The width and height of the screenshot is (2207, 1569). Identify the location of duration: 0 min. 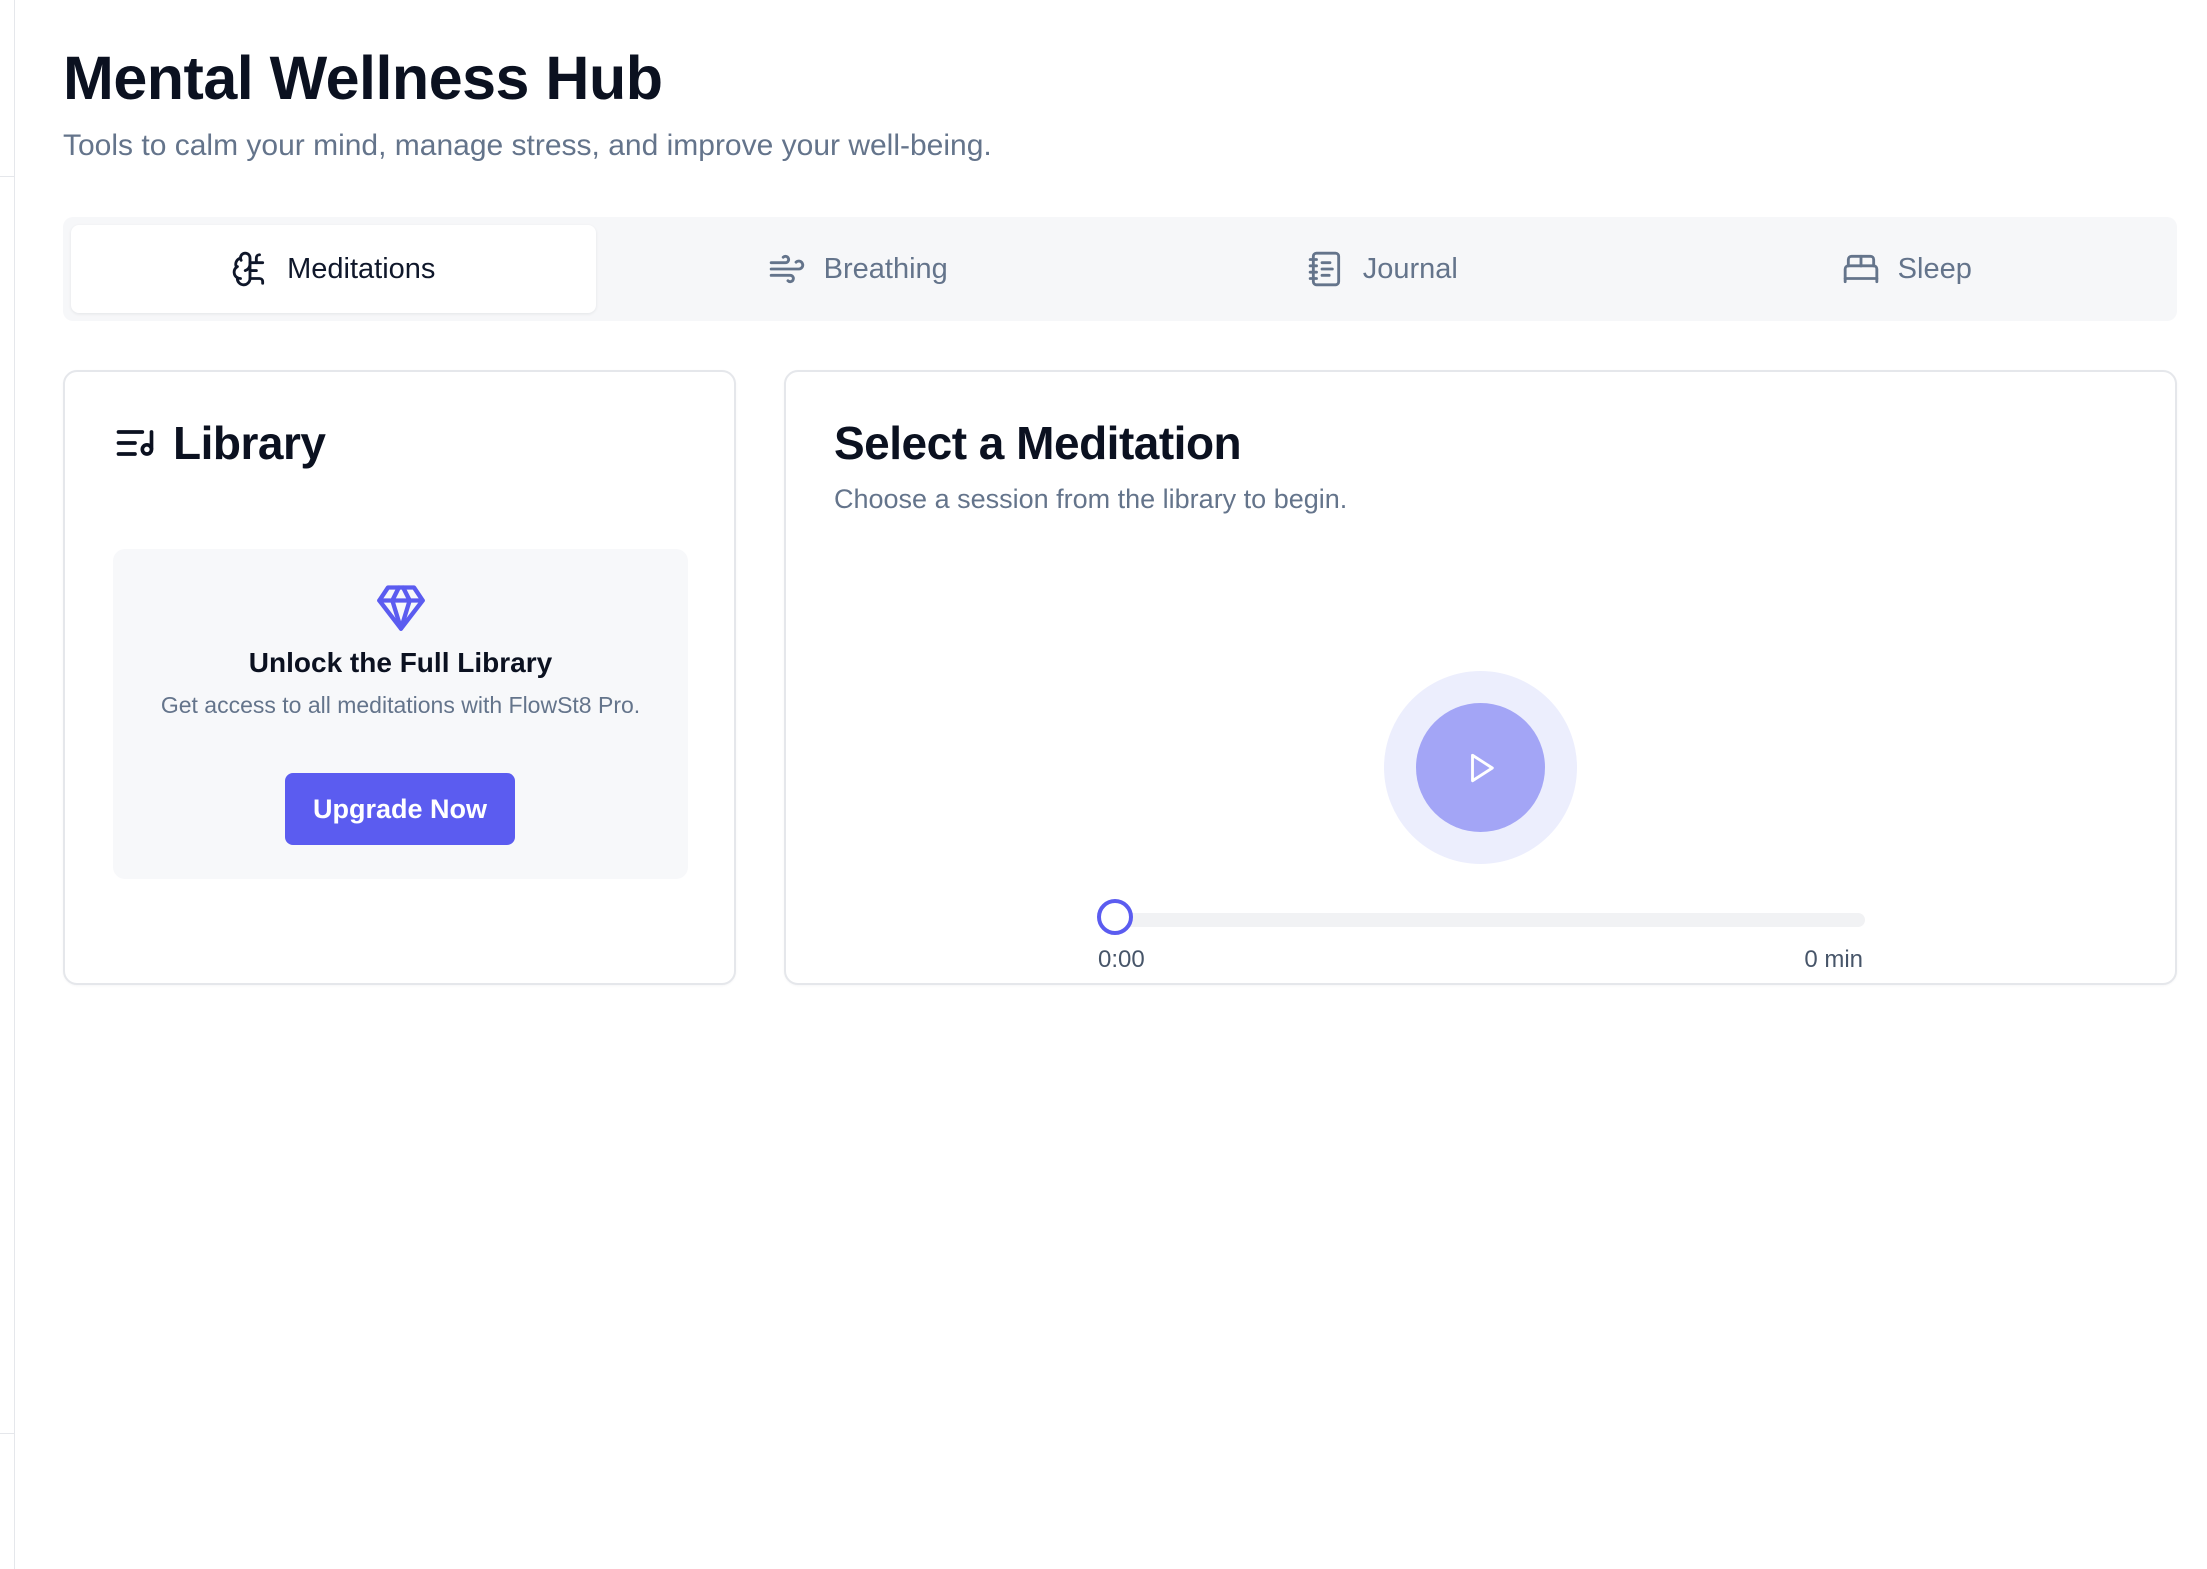
(1833, 959).